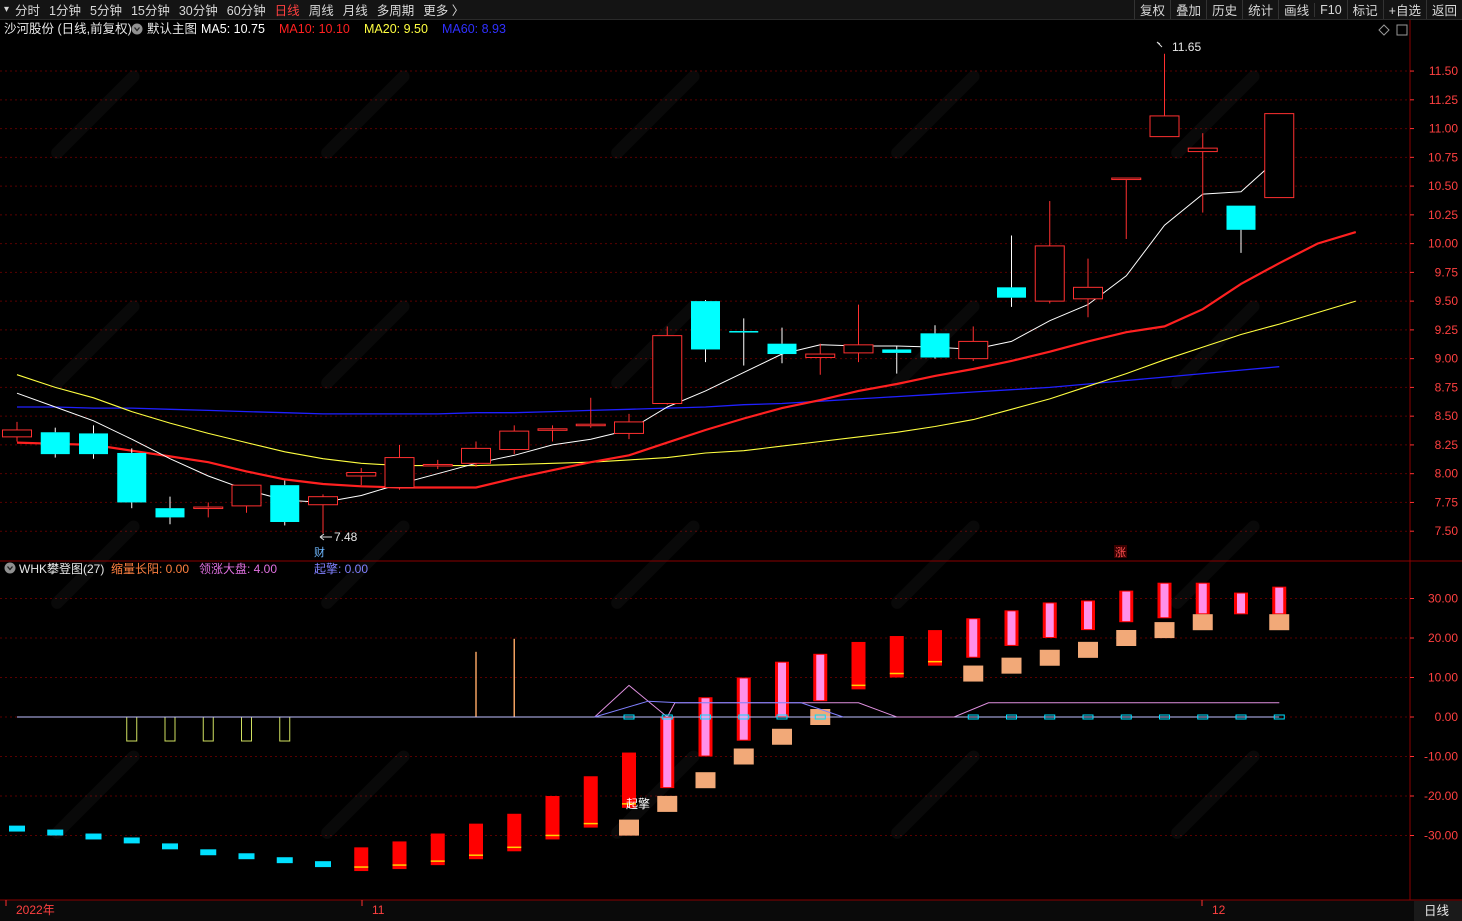 The height and width of the screenshot is (921, 1462). I want to click on marker-zhang: 涨, so click(1120, 552).